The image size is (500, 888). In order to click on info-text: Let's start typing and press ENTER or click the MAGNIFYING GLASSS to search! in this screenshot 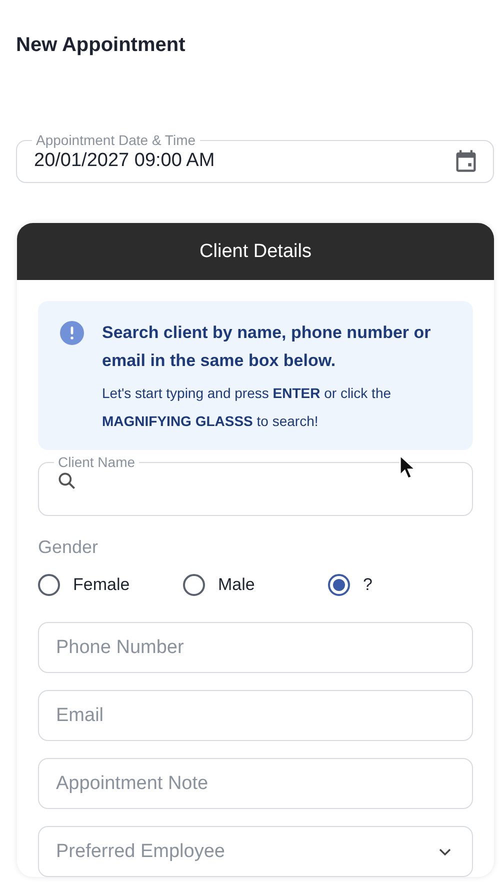, I will do `click(247, 407)`.